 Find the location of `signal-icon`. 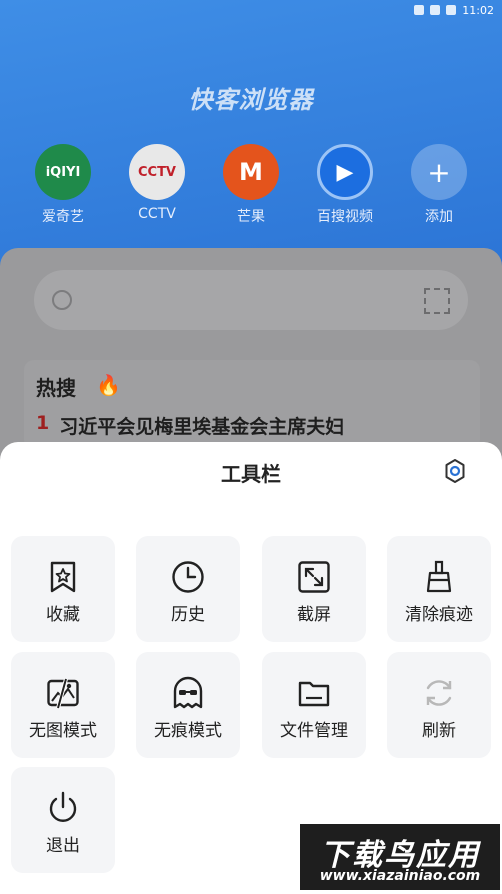

signal-icon is located at coordinates (435, 10).